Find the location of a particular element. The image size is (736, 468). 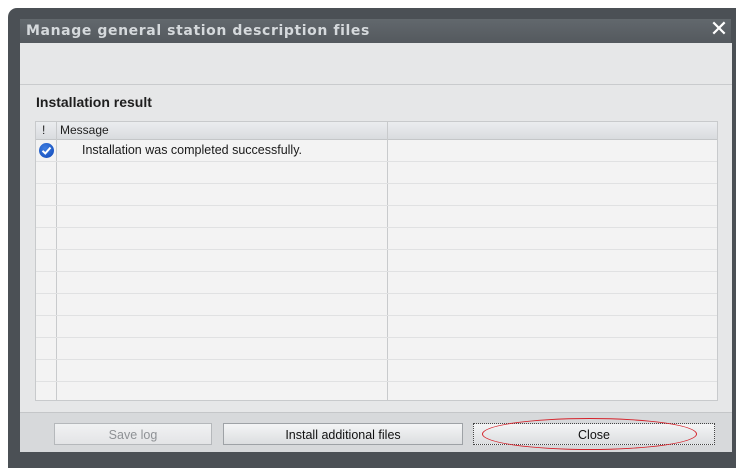

header-separator is located at coordinates (376, 84).